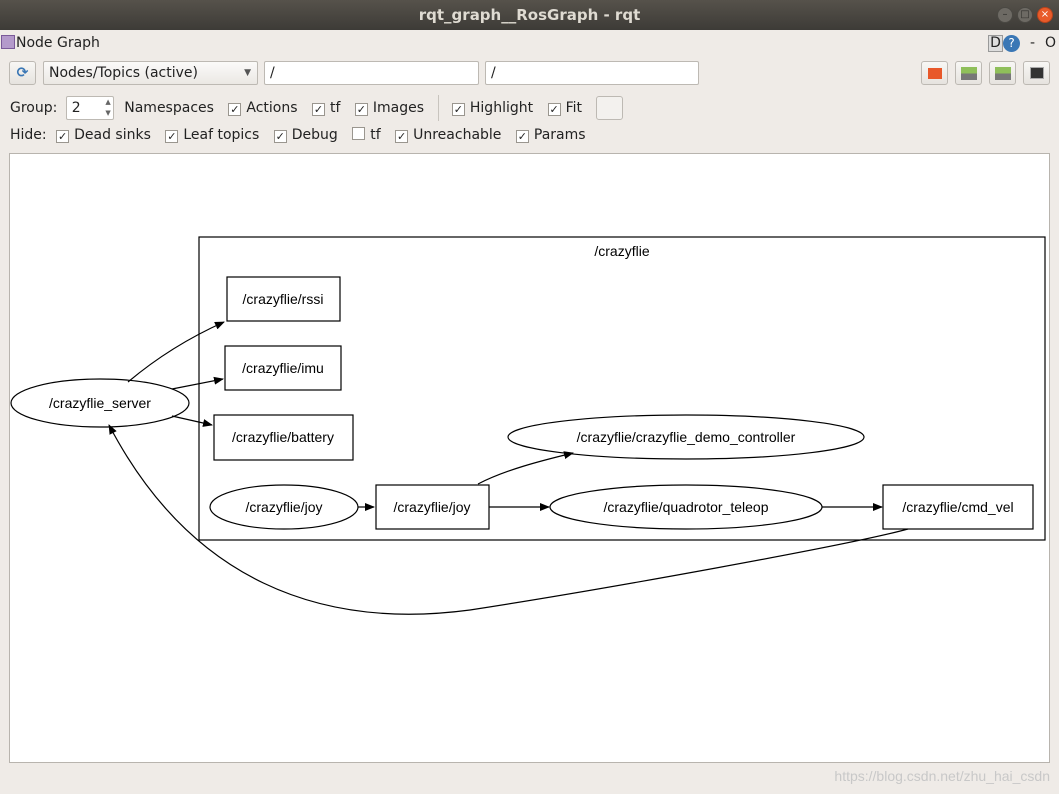 Image resolution: width=1059 pixels, height=794 pixels. I want to click on edge-server-imu, so click(197, 383).